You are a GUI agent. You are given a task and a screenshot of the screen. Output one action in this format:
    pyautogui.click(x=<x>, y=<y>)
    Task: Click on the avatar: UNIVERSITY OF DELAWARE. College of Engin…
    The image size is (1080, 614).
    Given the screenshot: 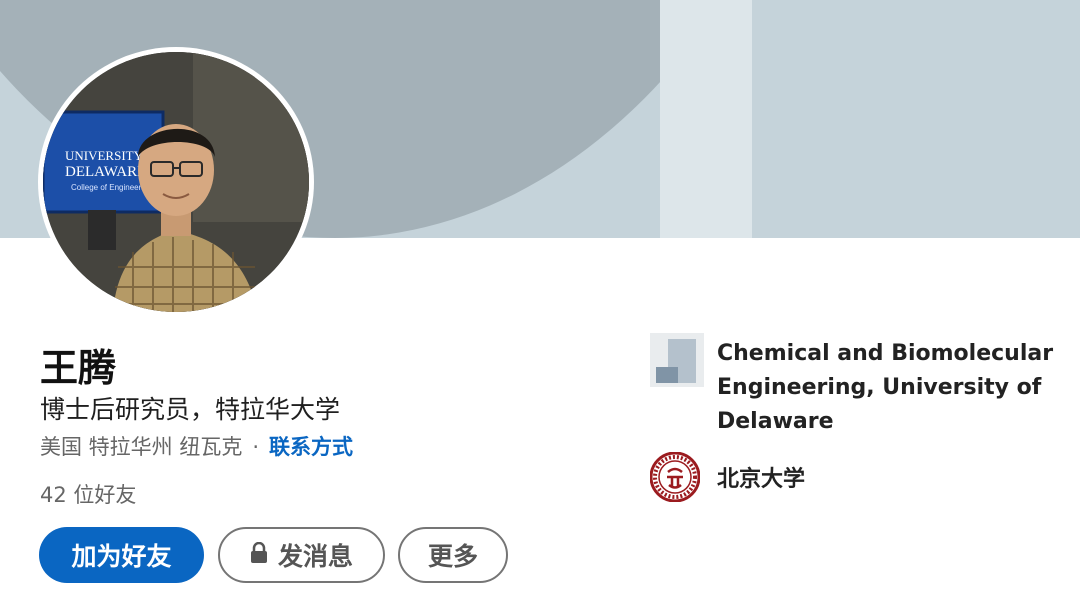 What is the action you would take?
    pyautogui.click(x=176, y=182)
    